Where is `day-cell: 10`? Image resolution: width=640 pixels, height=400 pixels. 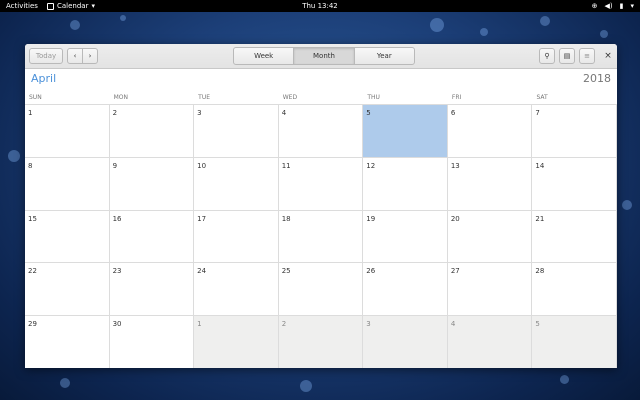
day-cell: 10 is located at coordinates (236, 184).